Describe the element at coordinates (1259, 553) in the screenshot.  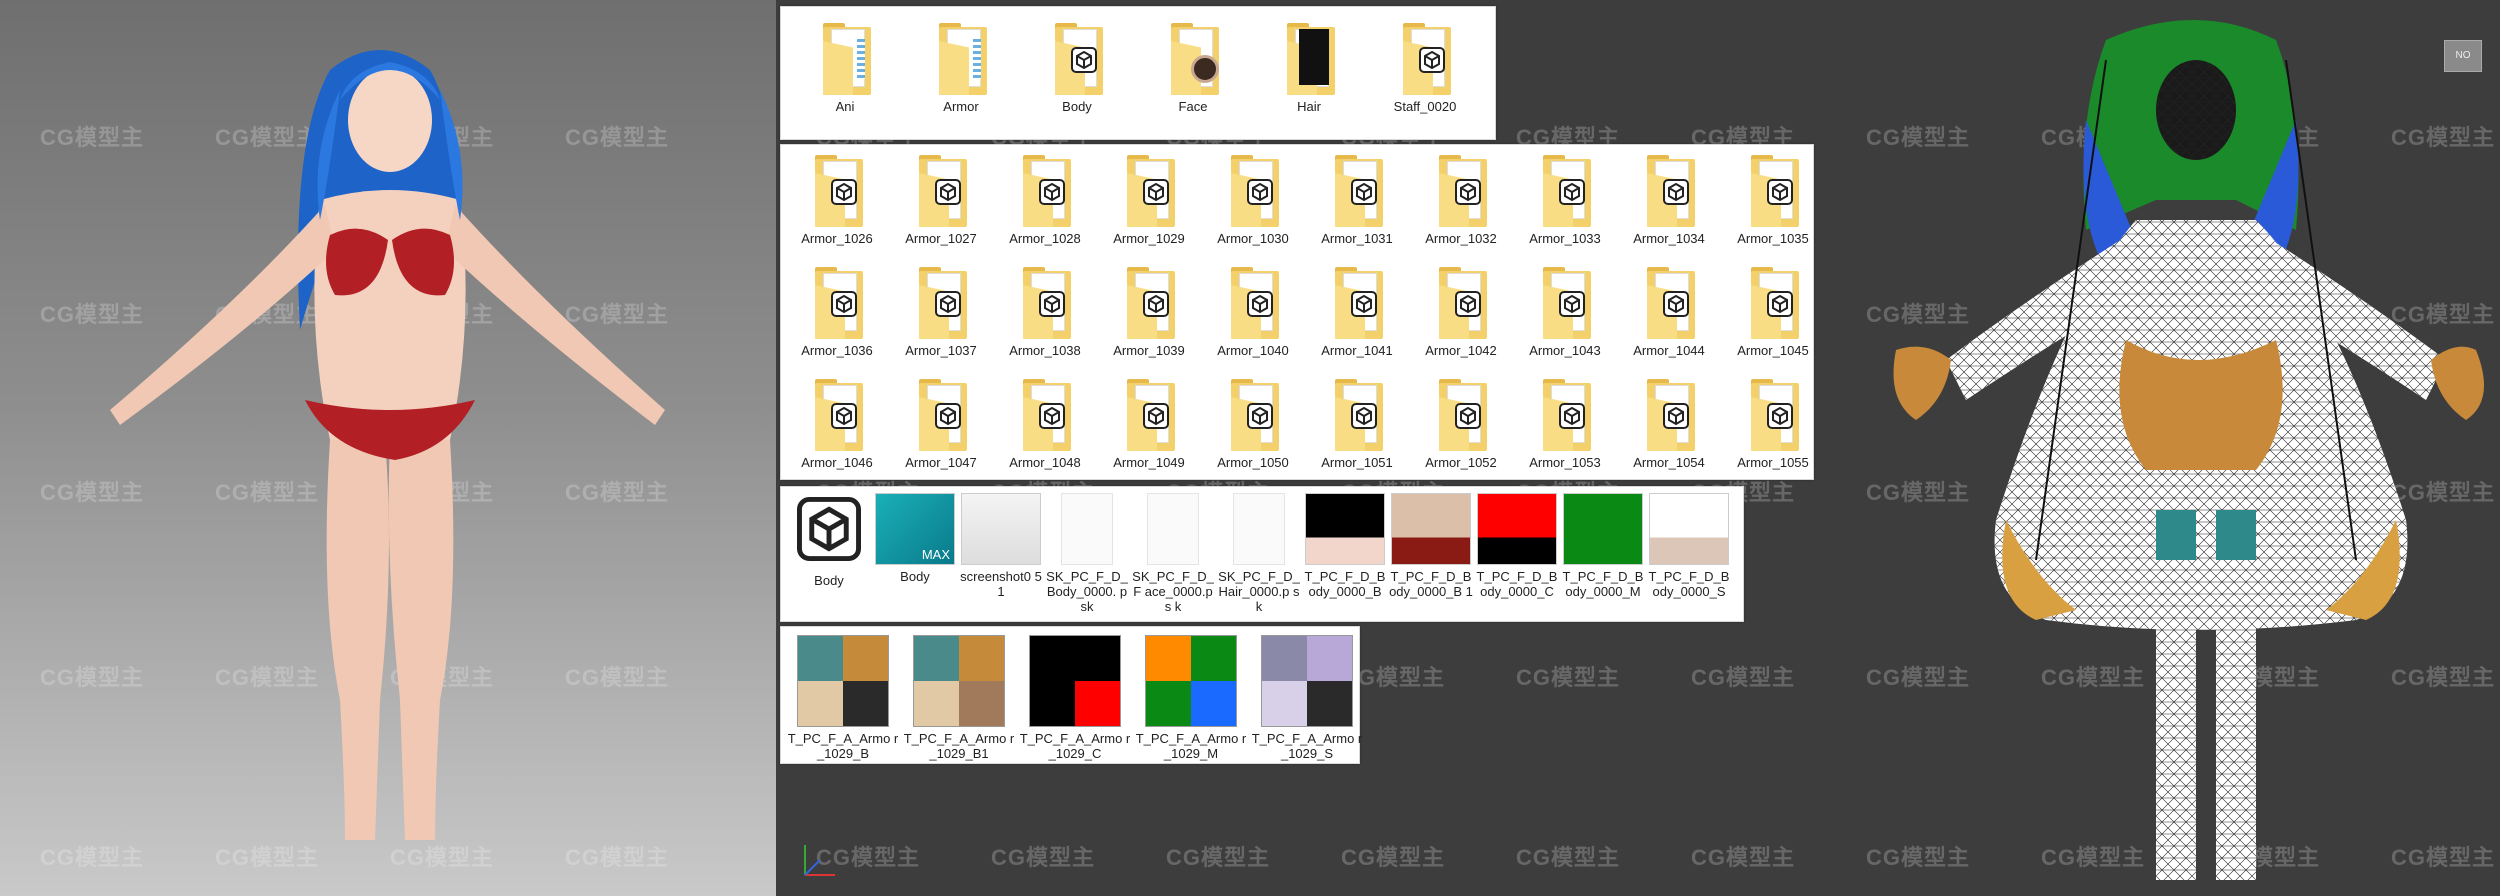
I see `file-item: SK_PC_F_D_ Hair_0000.p sk` at that location.